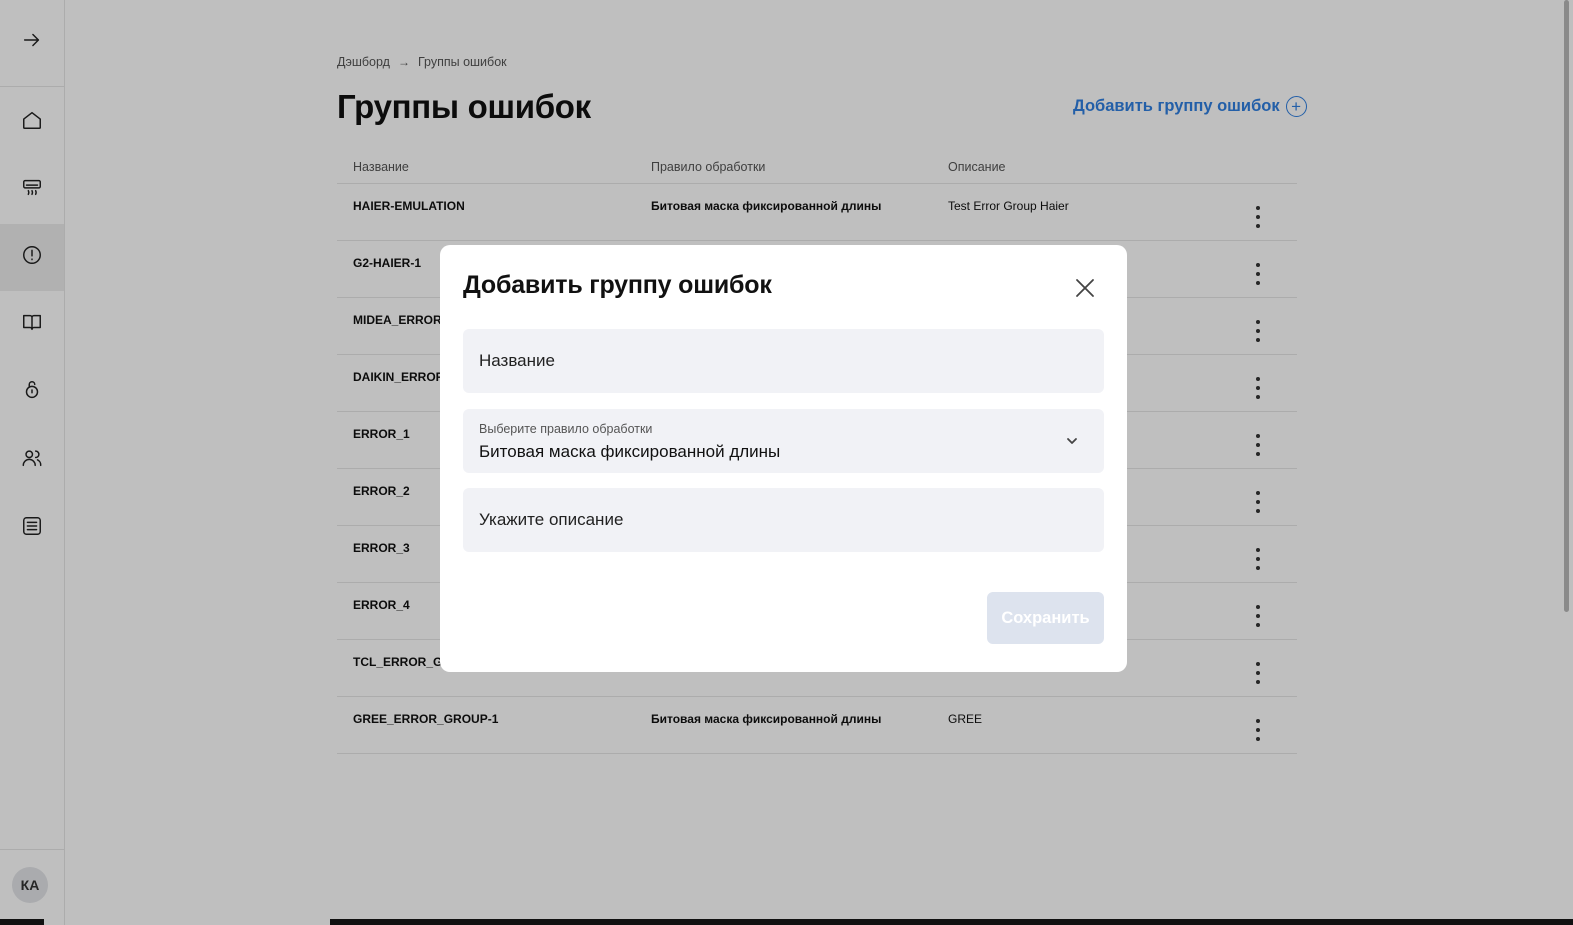 The image size is (1573, 925). What do you see at coordinates (1045, 618) in the screenshot?
I see `save-button: Сохранить` at bounding box center [1045, 618].